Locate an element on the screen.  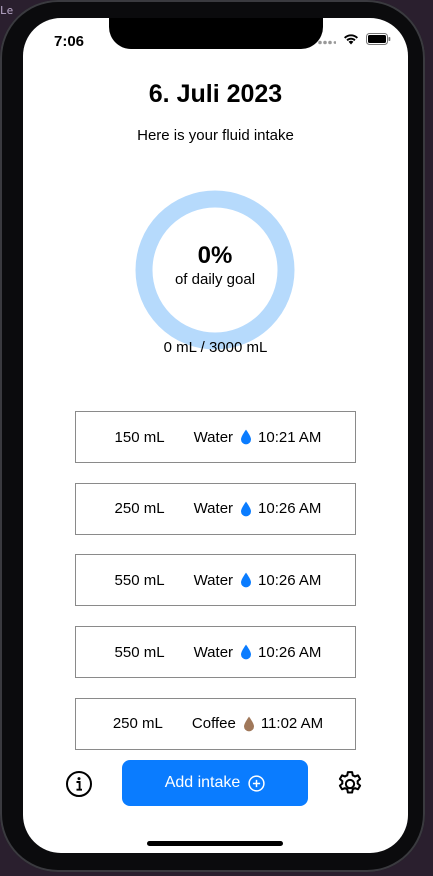
gear-icon is located at coordinates (350, 782).